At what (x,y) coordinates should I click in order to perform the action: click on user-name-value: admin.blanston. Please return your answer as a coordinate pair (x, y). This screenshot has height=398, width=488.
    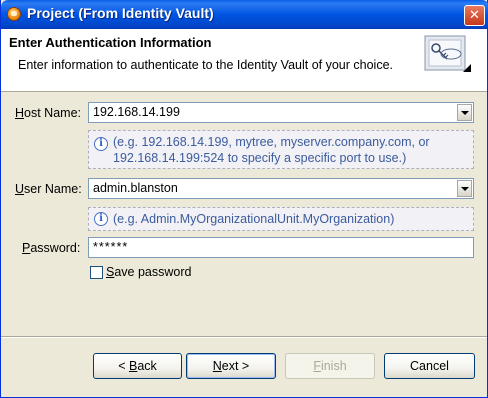
    Looking at the image, I should click on (135, 188).